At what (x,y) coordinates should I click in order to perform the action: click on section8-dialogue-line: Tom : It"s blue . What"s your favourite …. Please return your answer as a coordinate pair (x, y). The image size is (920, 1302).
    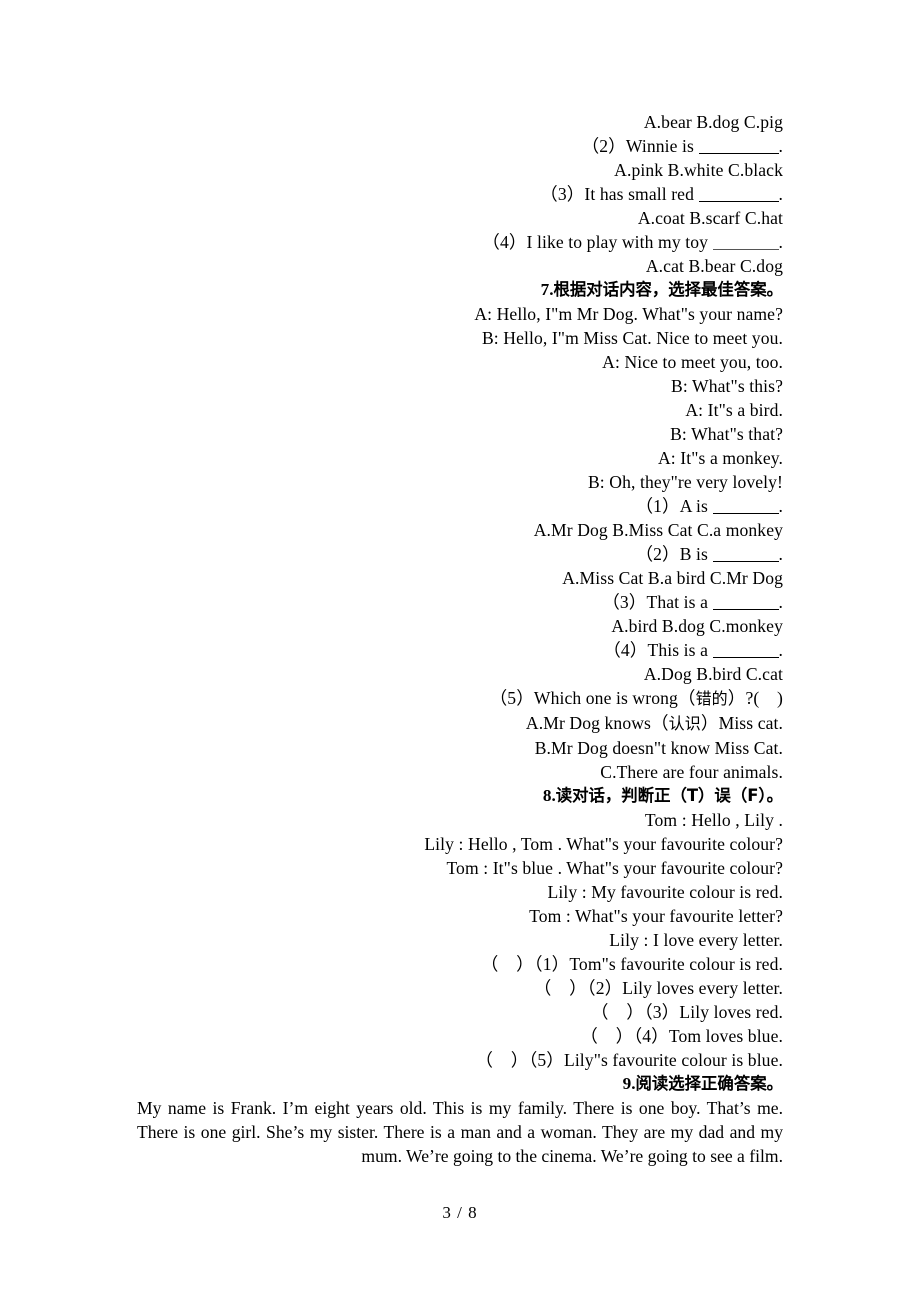
    Looking at the image, I should click on (614, 868).